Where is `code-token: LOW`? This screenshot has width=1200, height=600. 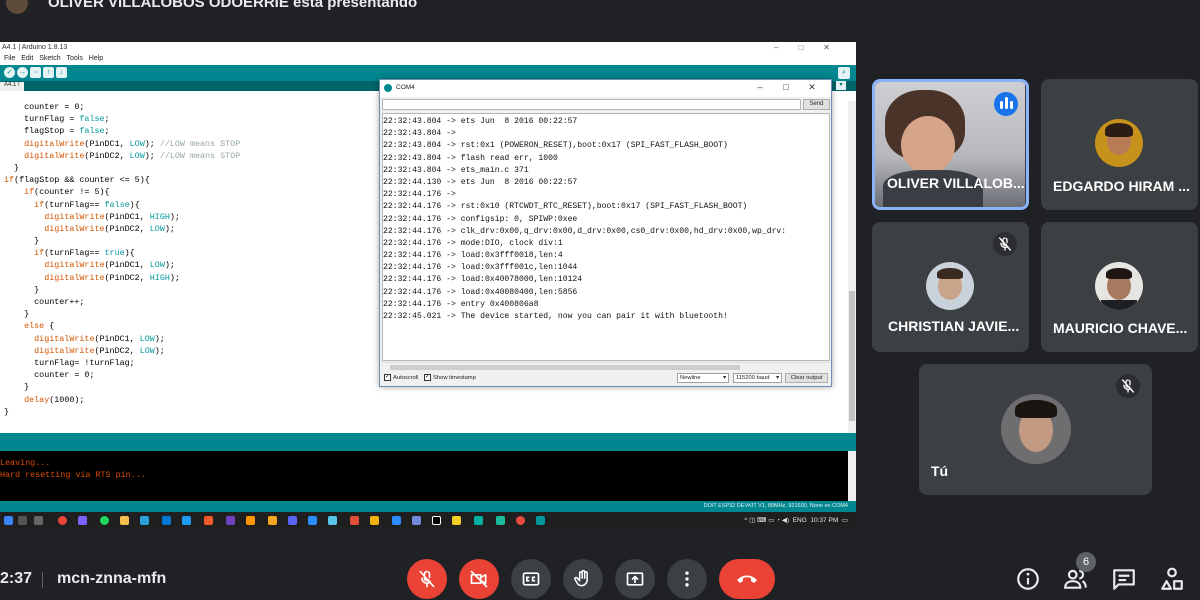
code-token: LOW is located at coordinates (137, 155).